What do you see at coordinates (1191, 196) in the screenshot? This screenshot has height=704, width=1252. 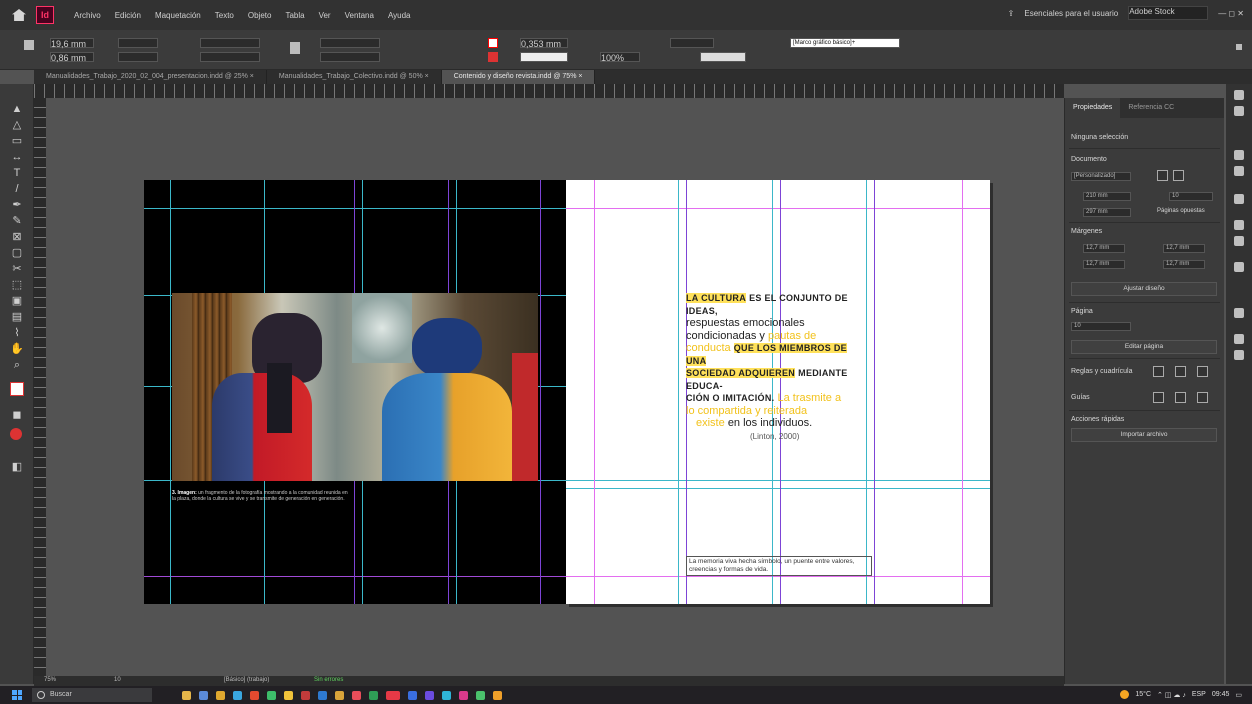 I see `pages-count-field: 10` at bounding box center [1191, 196].